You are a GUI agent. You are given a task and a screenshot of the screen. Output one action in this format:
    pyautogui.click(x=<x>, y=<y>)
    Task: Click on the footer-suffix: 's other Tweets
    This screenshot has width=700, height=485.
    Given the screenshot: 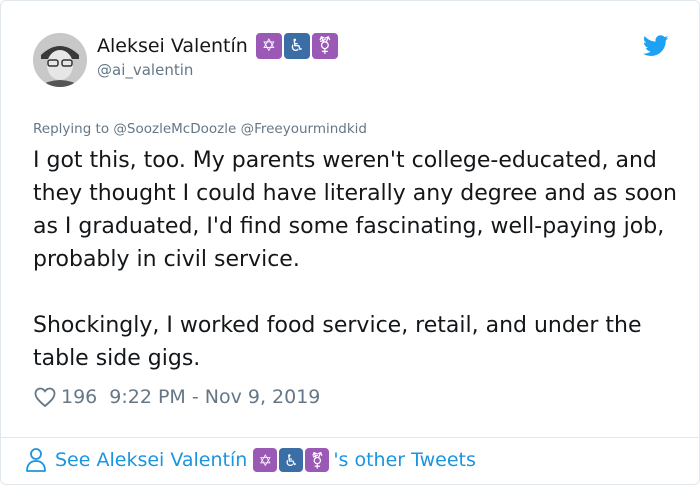 What is the action you would take?
    pyautogui.click(x=404, y=460)
    